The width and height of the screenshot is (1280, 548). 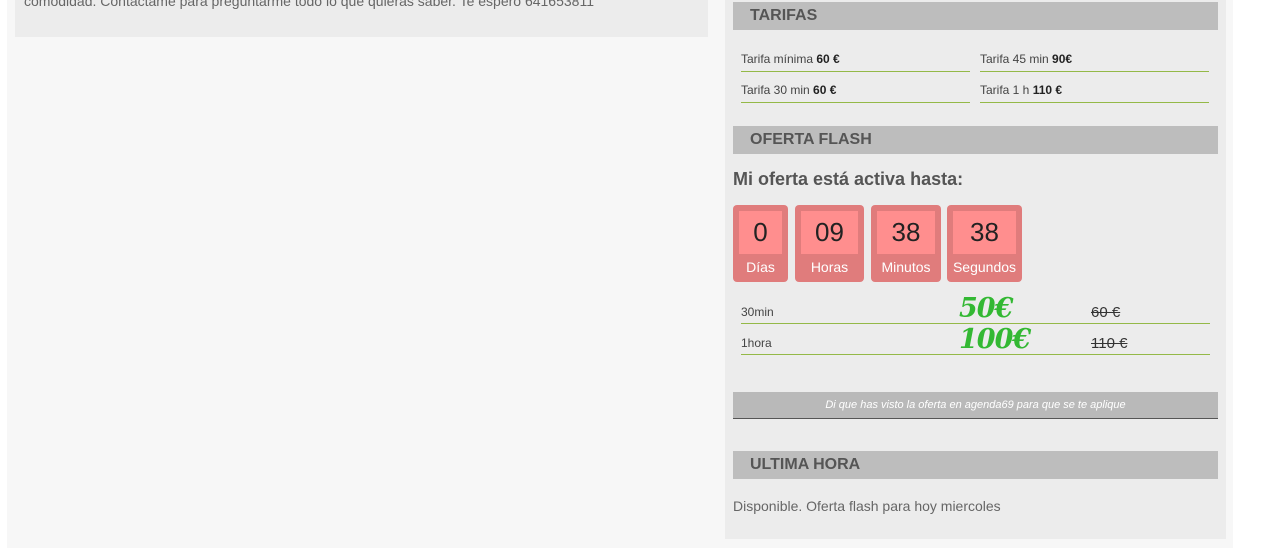 What do you see at coordinates (760, 267) in the screenshot?
I see `countdown-label: Días` at bounding box center [760, 267].